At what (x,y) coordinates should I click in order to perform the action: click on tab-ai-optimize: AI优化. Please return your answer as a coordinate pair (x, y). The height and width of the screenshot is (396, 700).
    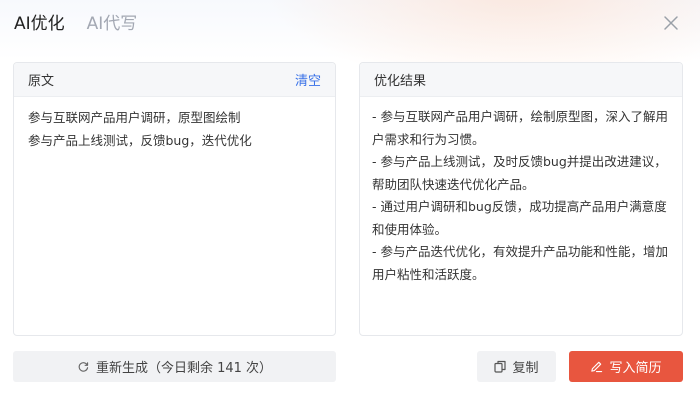
    Looking at the image, I should click on (39, 24).